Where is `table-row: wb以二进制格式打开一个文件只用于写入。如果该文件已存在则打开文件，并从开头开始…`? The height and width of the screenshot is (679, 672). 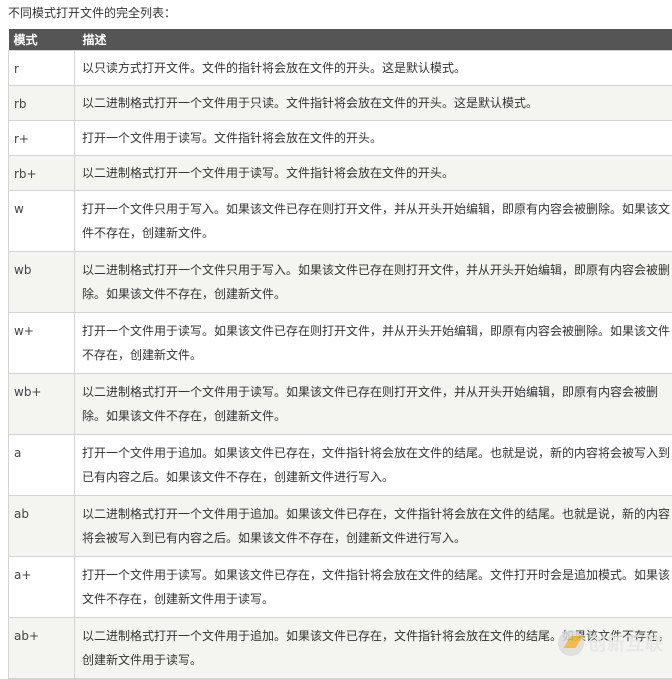 table-row: wb以二进制格式打开一个文件只用于写入。如果该文件已存在则打开文件，并从开头开始… is located at coordinates (340, 282).